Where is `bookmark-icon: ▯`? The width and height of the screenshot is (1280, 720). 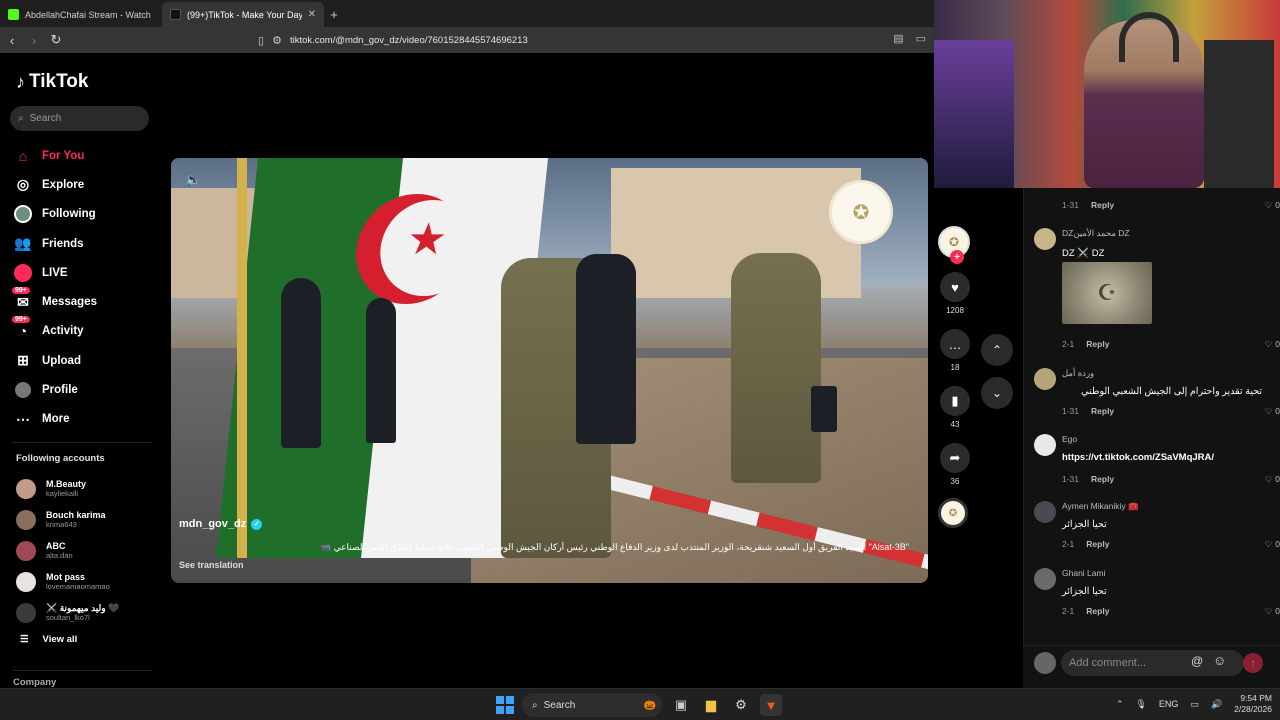
bookmark-icon: ▯ is located at coordinates (261, 40).